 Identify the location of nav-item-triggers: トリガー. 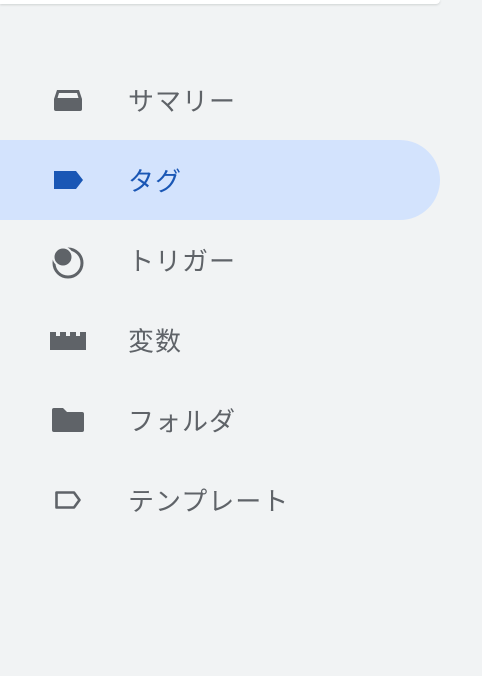
(220, 260).